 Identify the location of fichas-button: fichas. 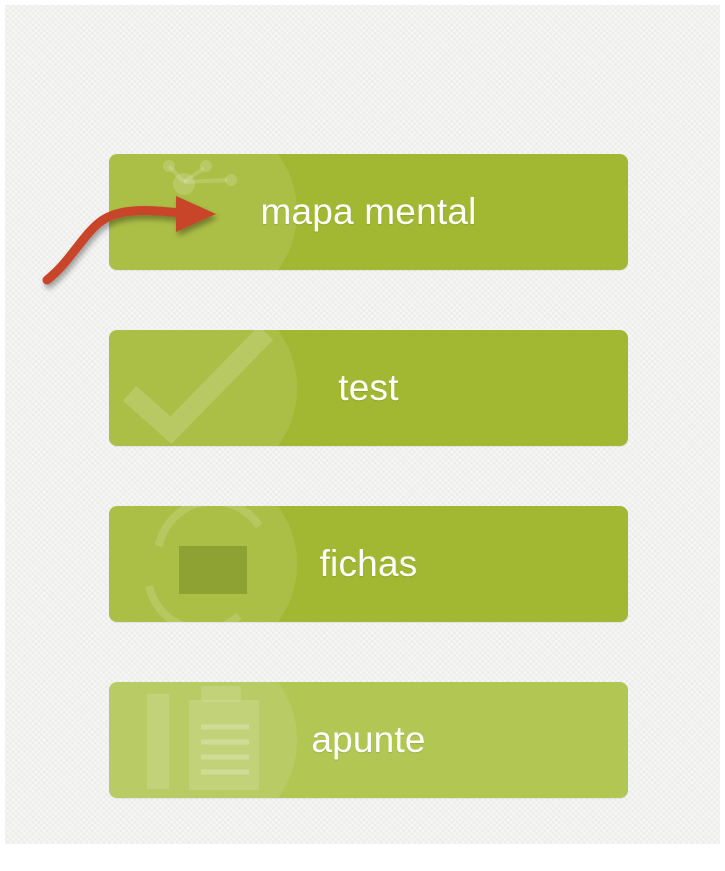
(368, 564).